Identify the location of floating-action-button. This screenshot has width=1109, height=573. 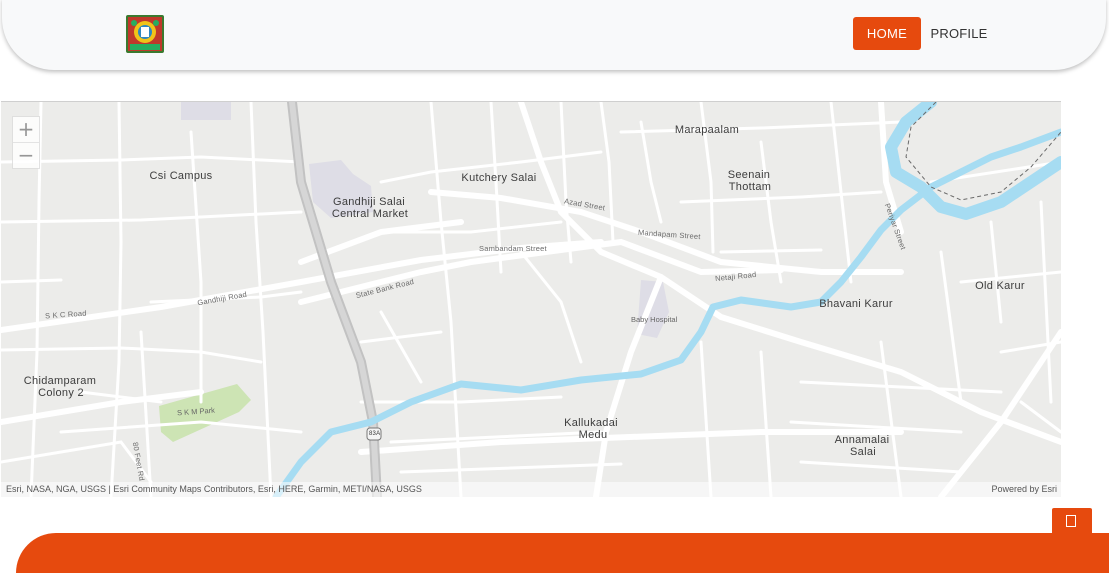
(1072, 523).